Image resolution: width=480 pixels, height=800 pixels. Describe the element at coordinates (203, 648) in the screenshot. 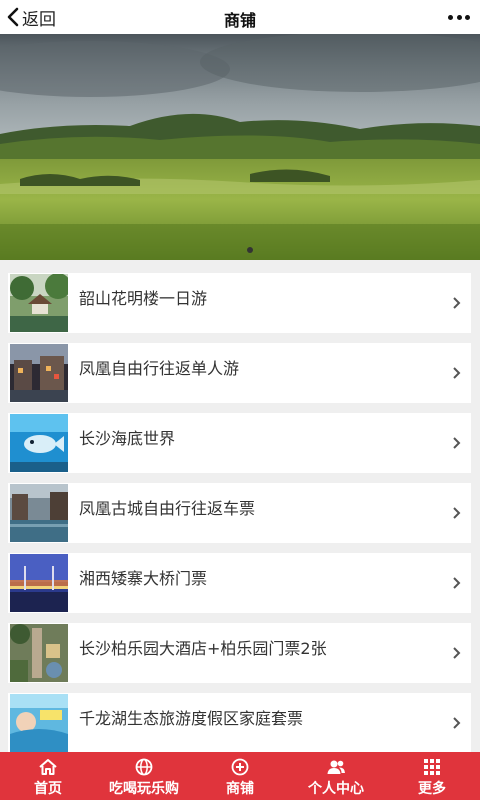

I see `item-title: 长沙柏乐园大酒店+柏乐园门票2张` at that location.